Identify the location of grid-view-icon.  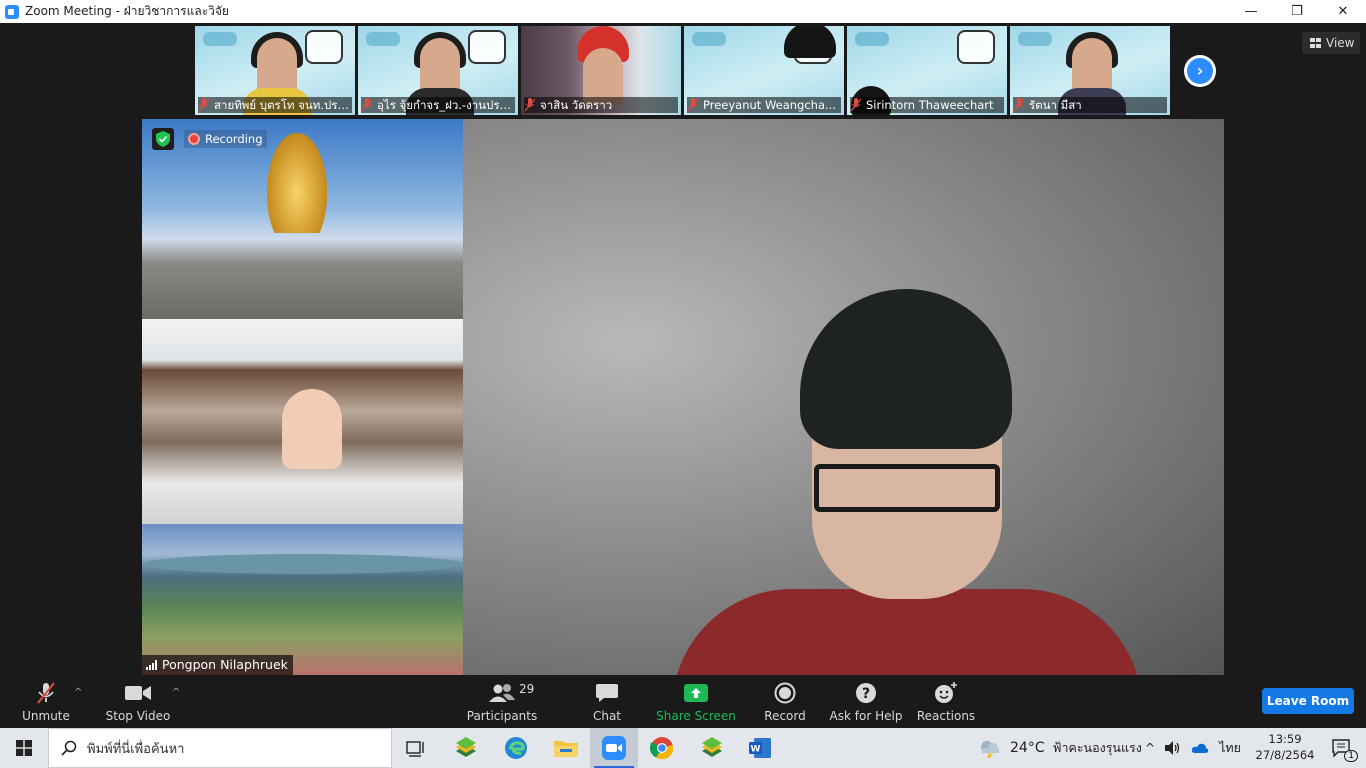
(1315, 43).